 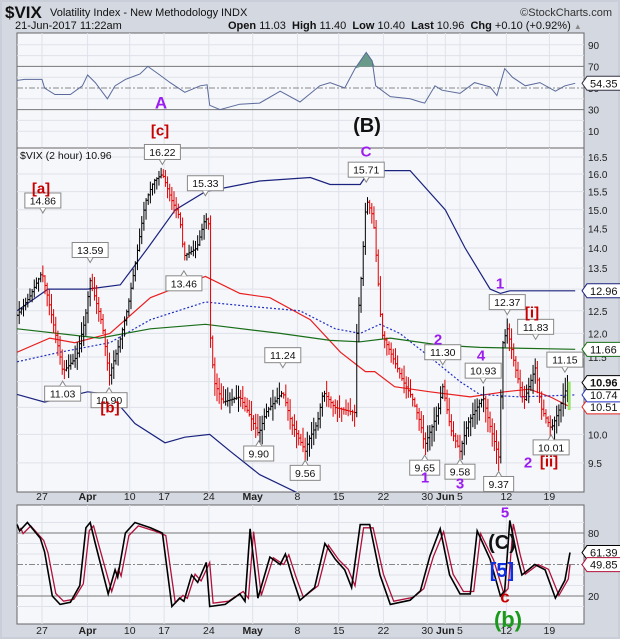 What do you see at coordinates (566, 13) in the screenshot?
I see `stockcharts-watermark: ©StockCharts.com` at bounding box center [566, 13].